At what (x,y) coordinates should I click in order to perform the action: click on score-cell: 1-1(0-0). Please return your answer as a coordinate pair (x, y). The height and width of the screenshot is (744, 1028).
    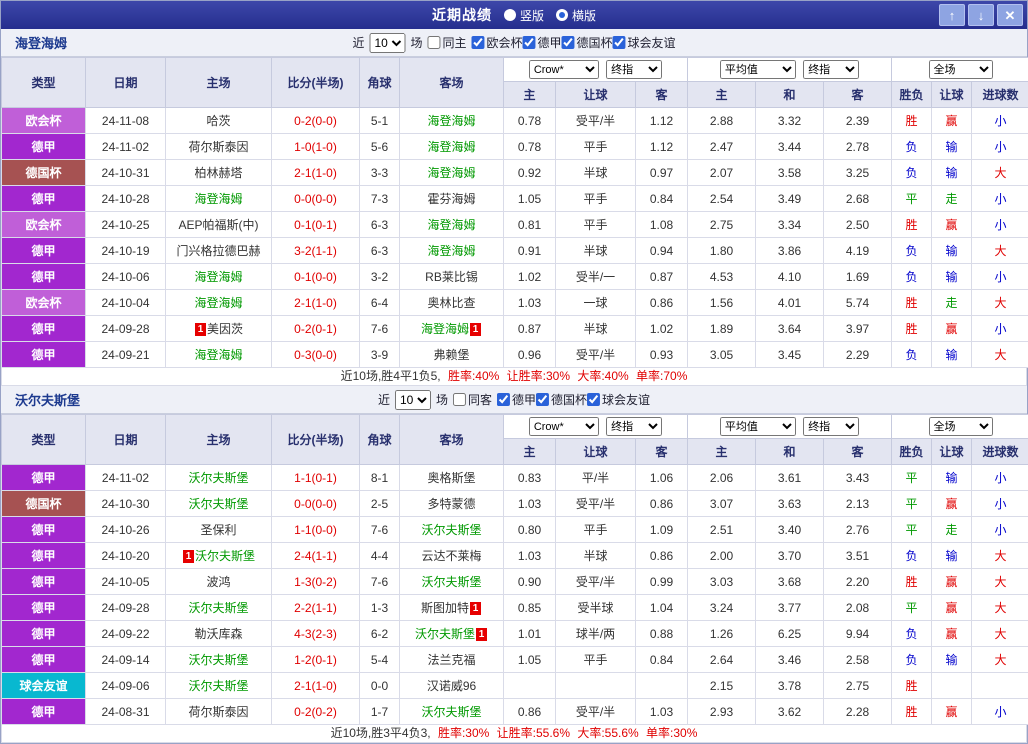
    Looking at the image, I should click on (316, 530).